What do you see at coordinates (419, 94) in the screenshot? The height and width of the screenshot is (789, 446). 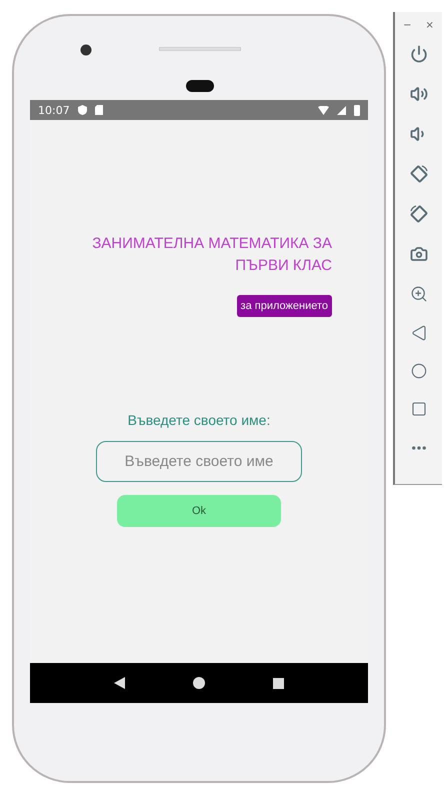 I see `volume-up-icon` at bounding box center [419, 94].